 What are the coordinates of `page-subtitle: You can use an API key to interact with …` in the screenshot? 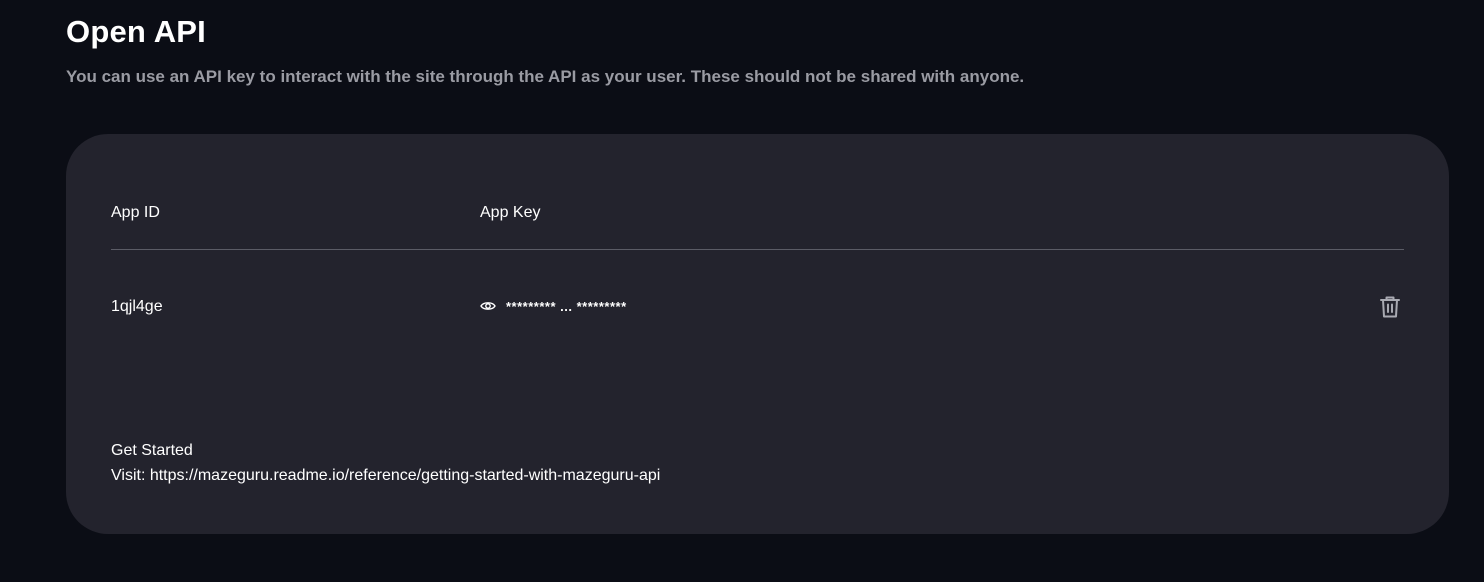 It's located at (545, 76).